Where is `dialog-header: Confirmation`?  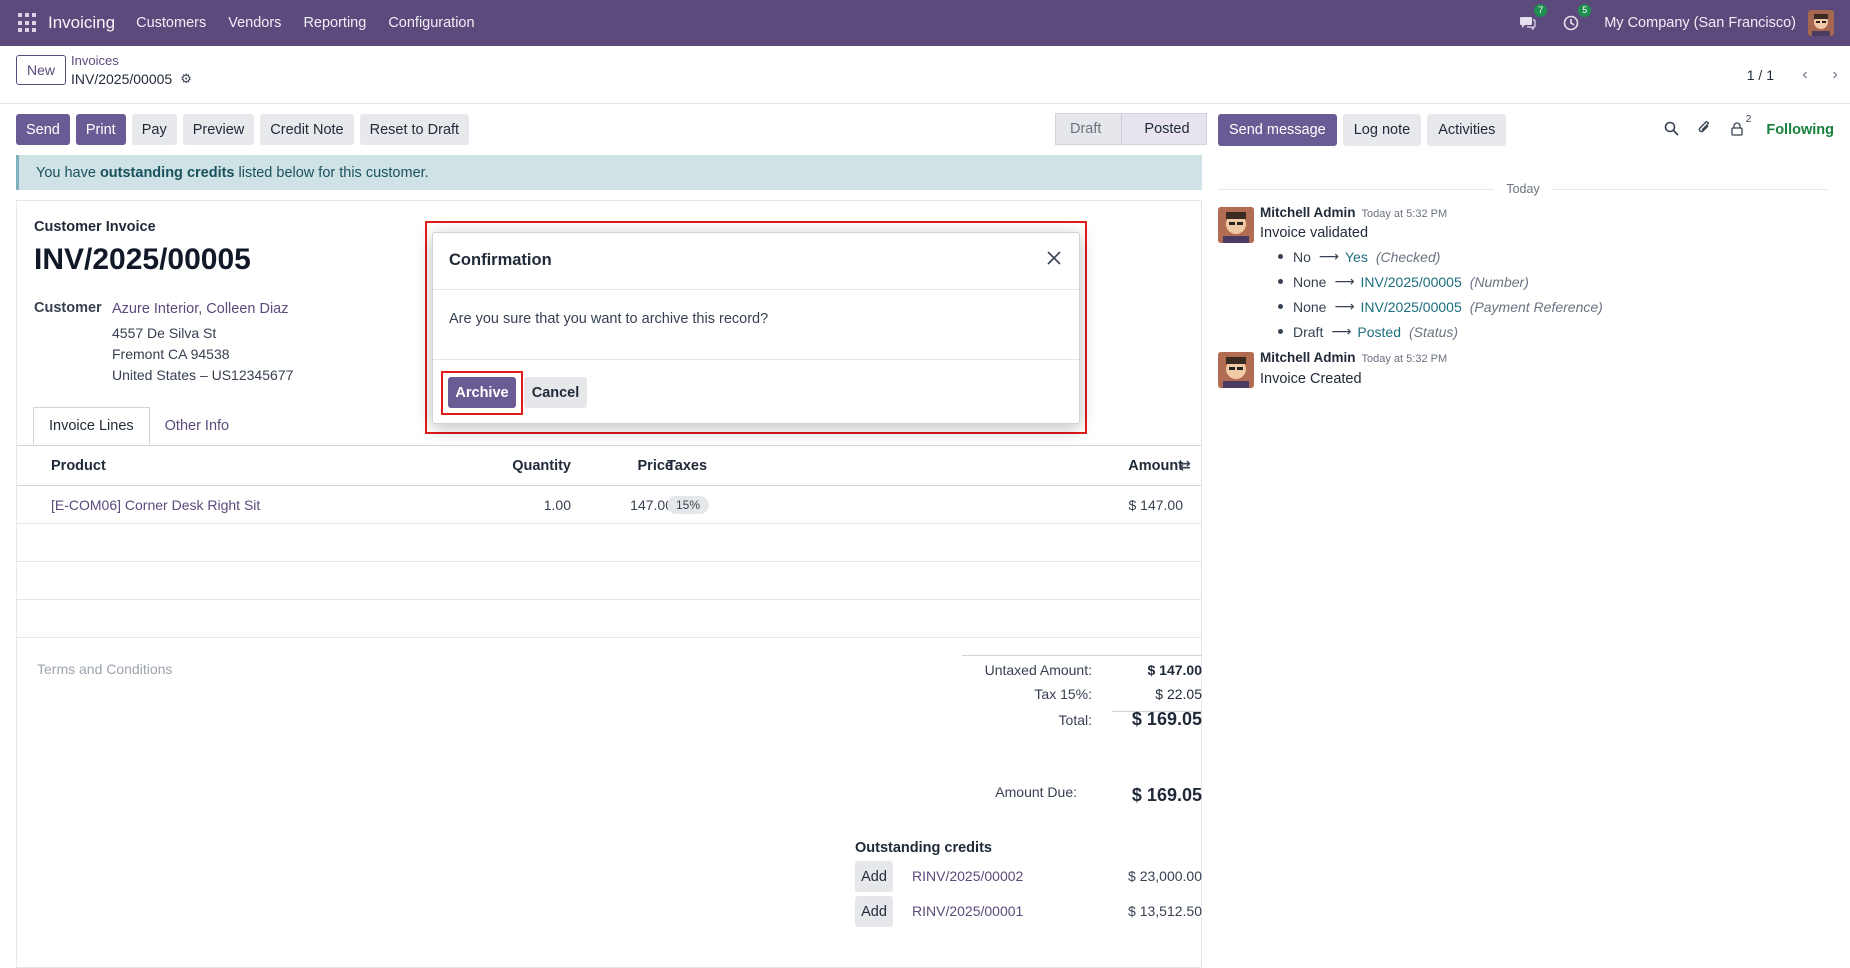
dialog-header: Confirmation is located at coordinates (756, 261).